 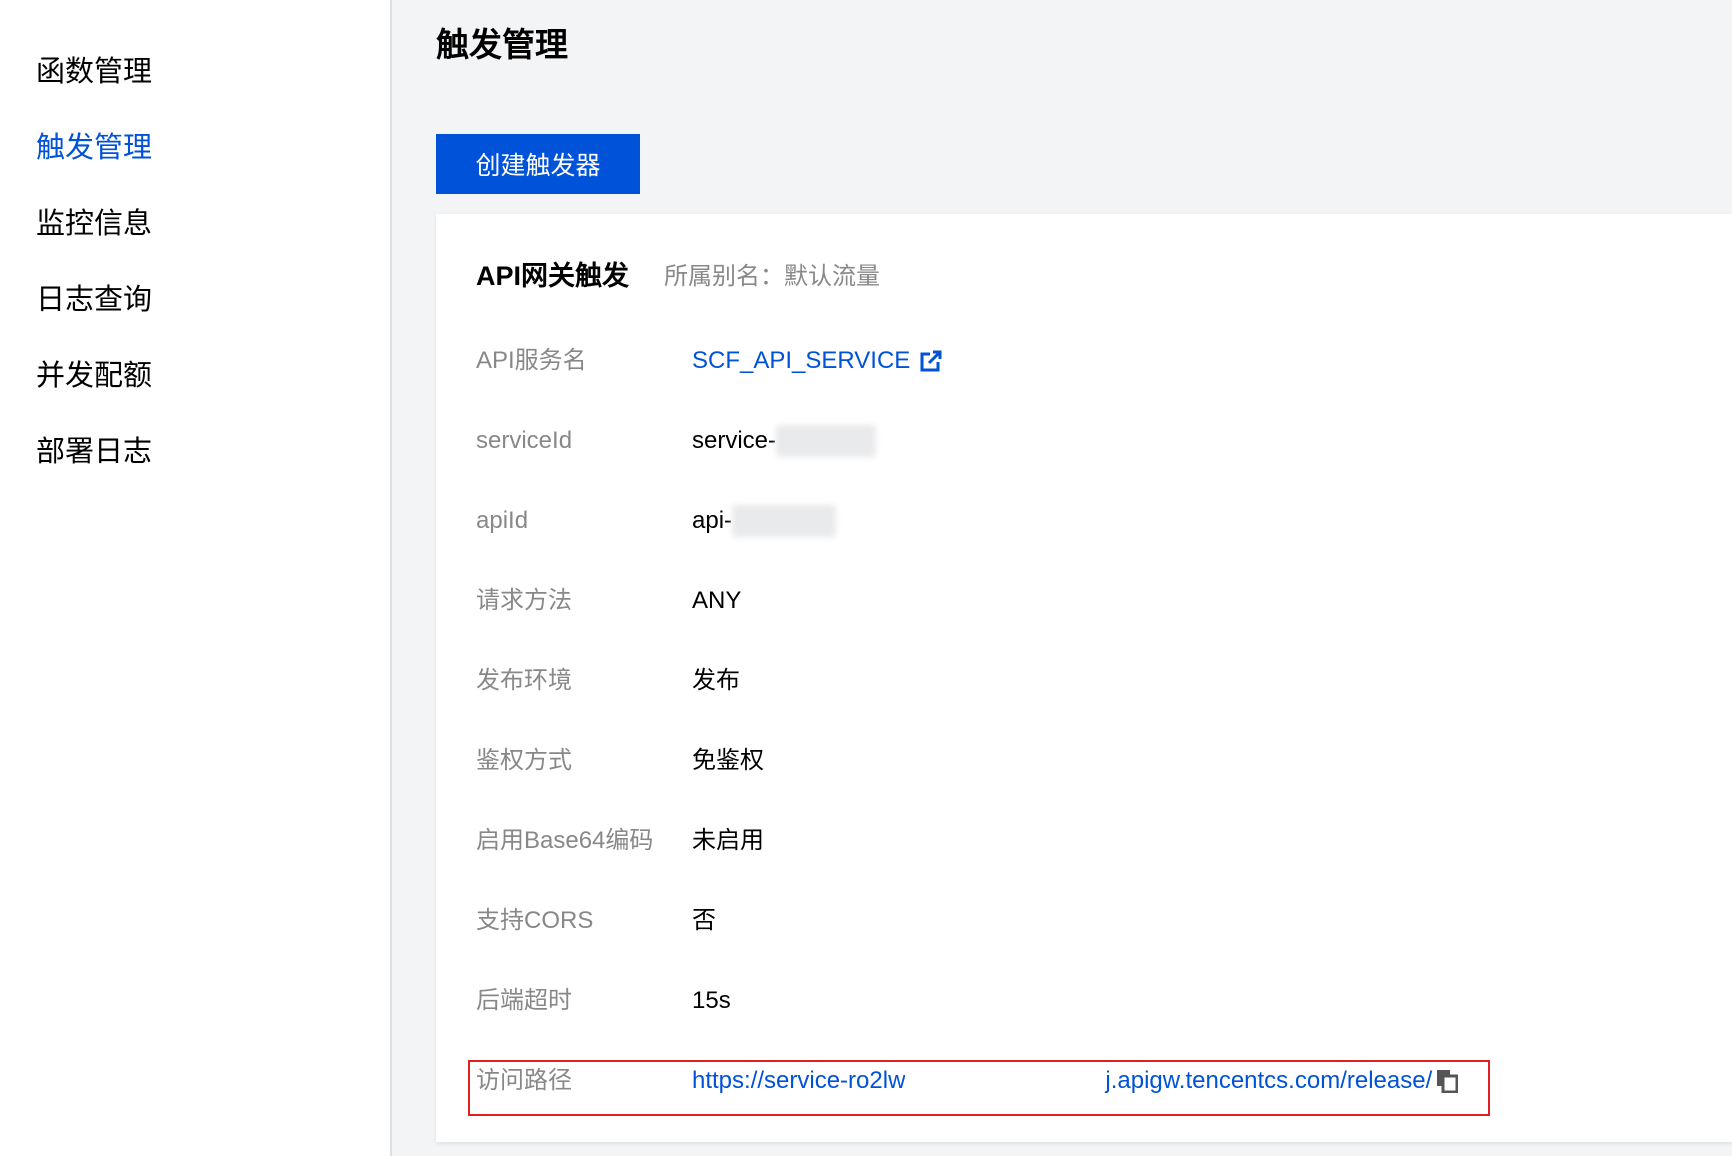 I want to click on sidebar-item-function-management: 函数管理, so click(x=94, y=72).